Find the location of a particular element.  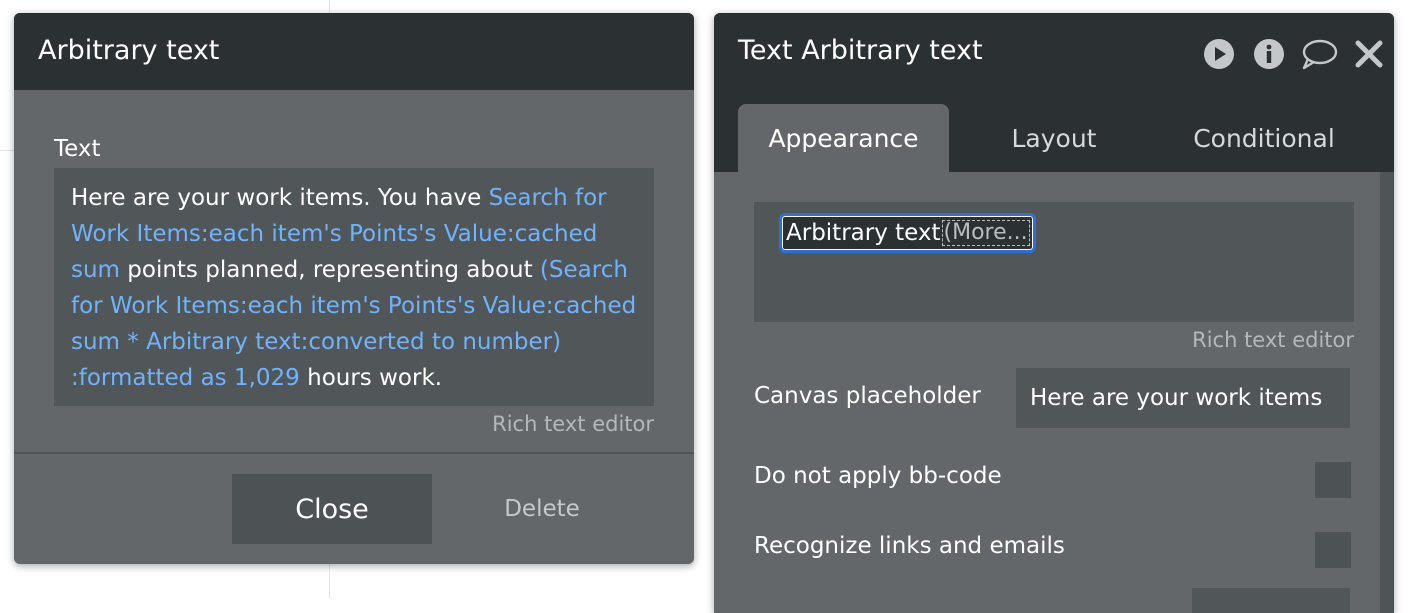

info-icon is located at coordinates (1269, 54).